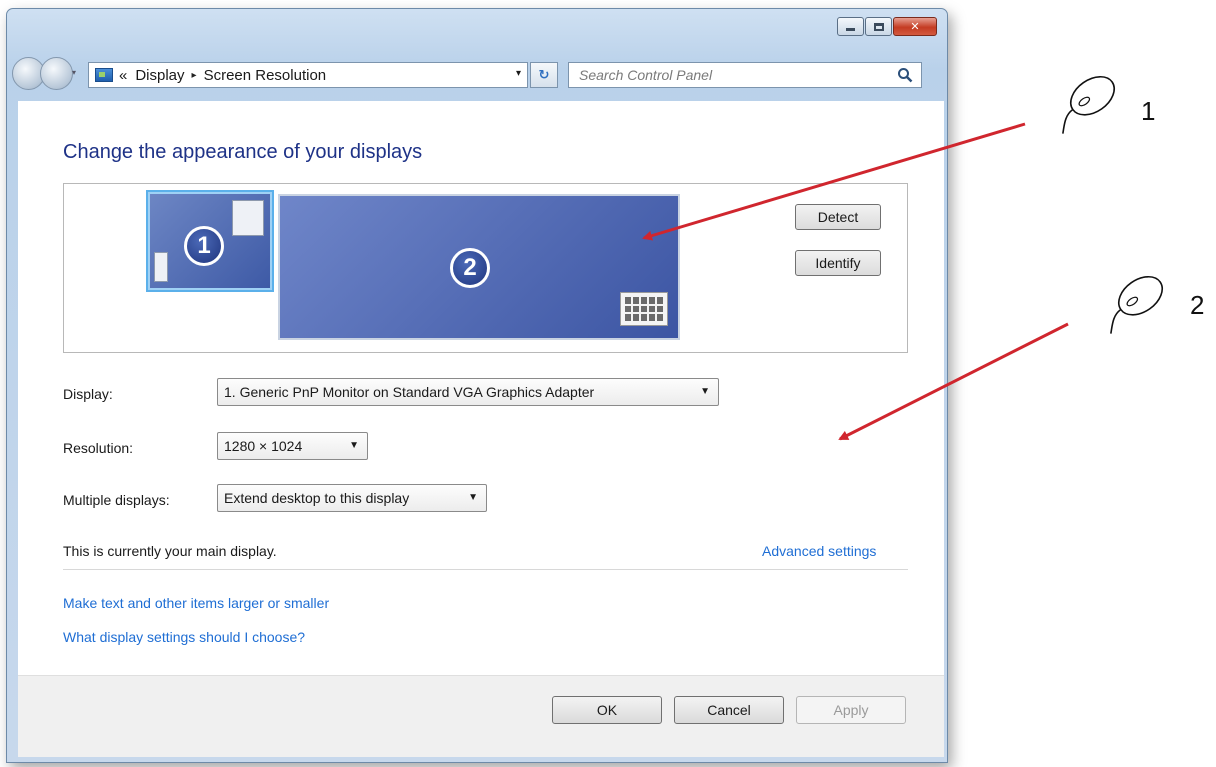 This screenshot has height=767, width=1216. I want to click on forward-button, so click(56, 73).